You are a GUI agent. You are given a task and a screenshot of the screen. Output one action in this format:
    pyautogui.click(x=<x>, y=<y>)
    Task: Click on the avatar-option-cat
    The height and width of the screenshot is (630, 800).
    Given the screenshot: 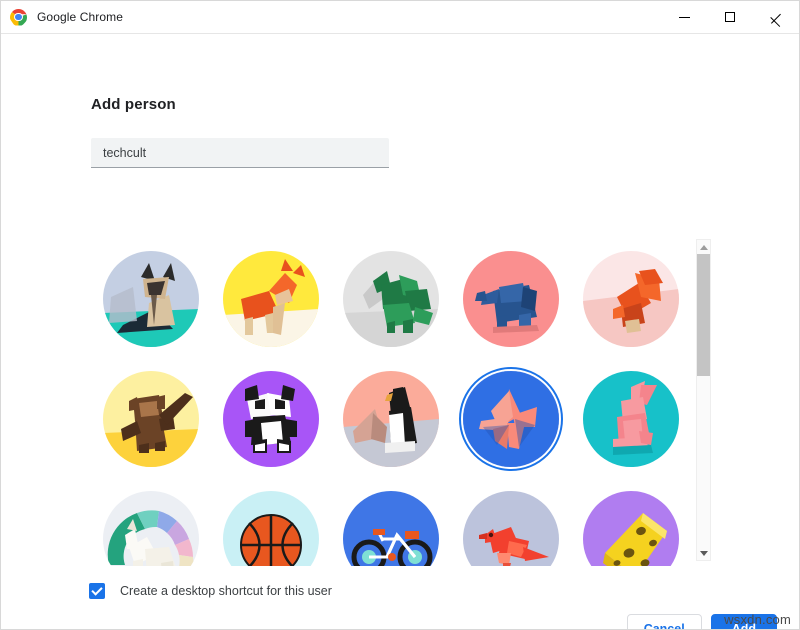 What is the action you would take?
    pyautogui.click(x=151, y=299)
    